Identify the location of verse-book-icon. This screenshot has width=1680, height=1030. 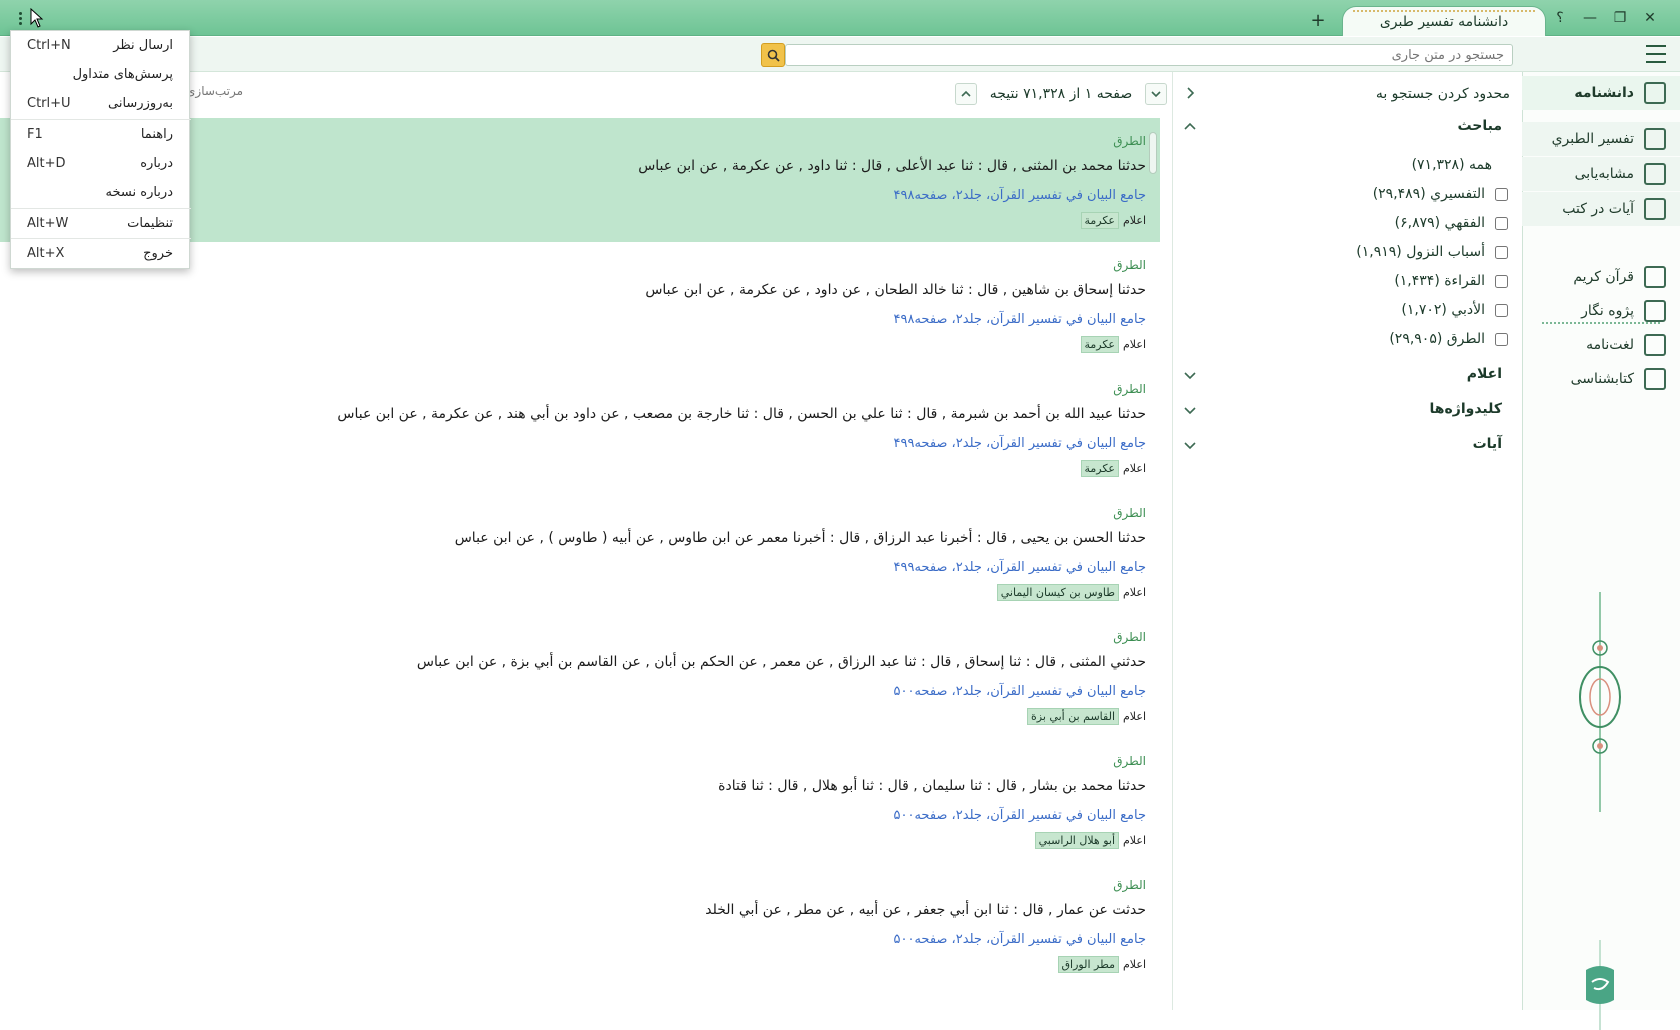
(1655, 209).